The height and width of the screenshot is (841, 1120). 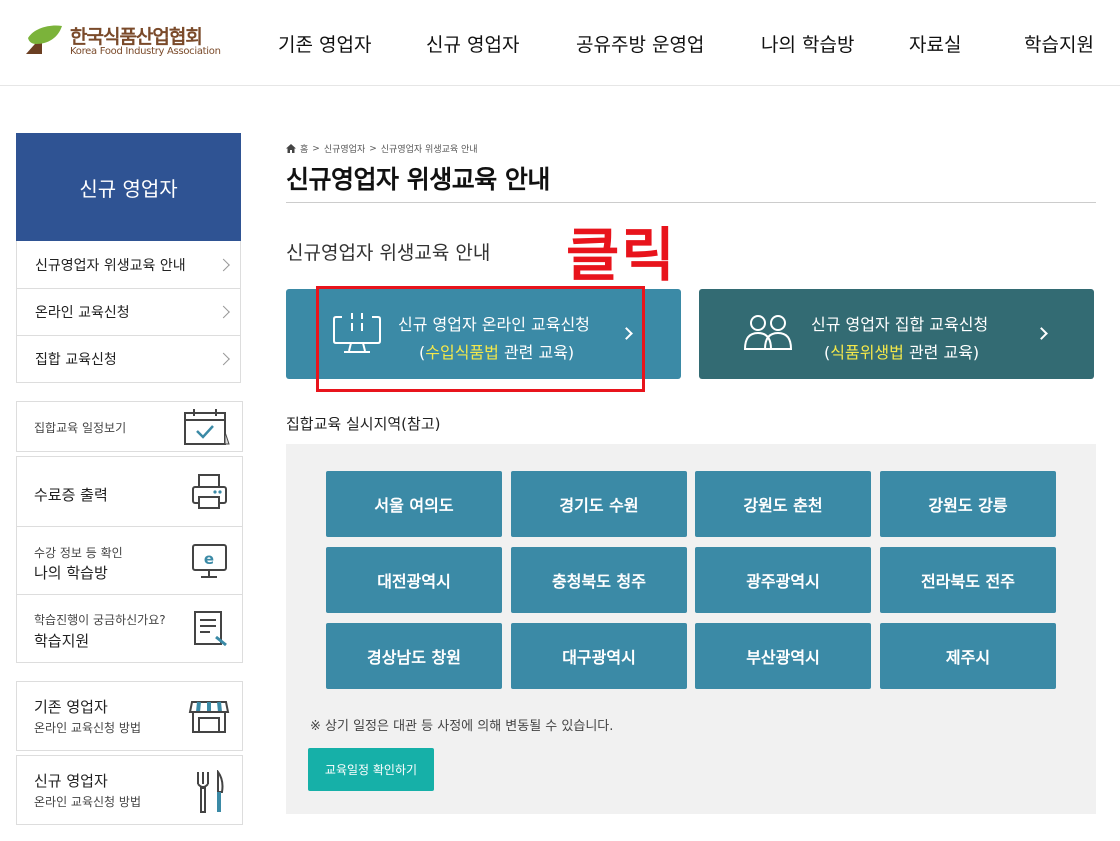 What do you see at coordinates (344, 148) in the screenshot?
I see `breadcrumb-level1: 신규영업자` at bounding box center [344, 148].